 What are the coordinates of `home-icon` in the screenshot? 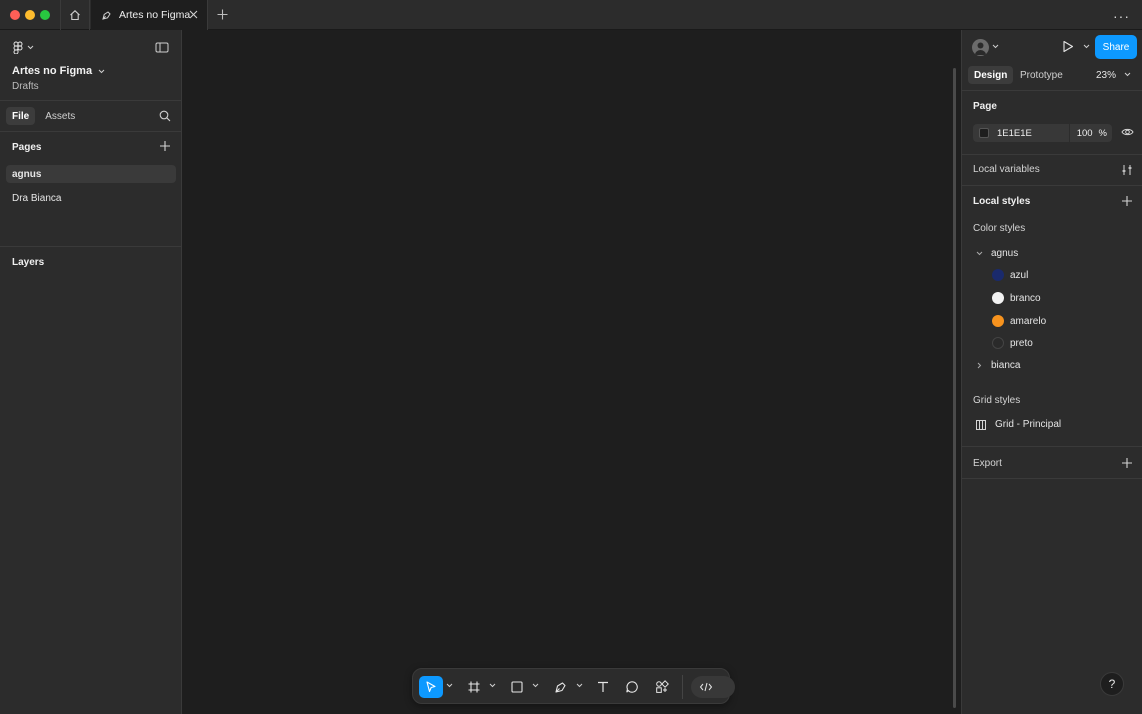 It's located at (75, 15).